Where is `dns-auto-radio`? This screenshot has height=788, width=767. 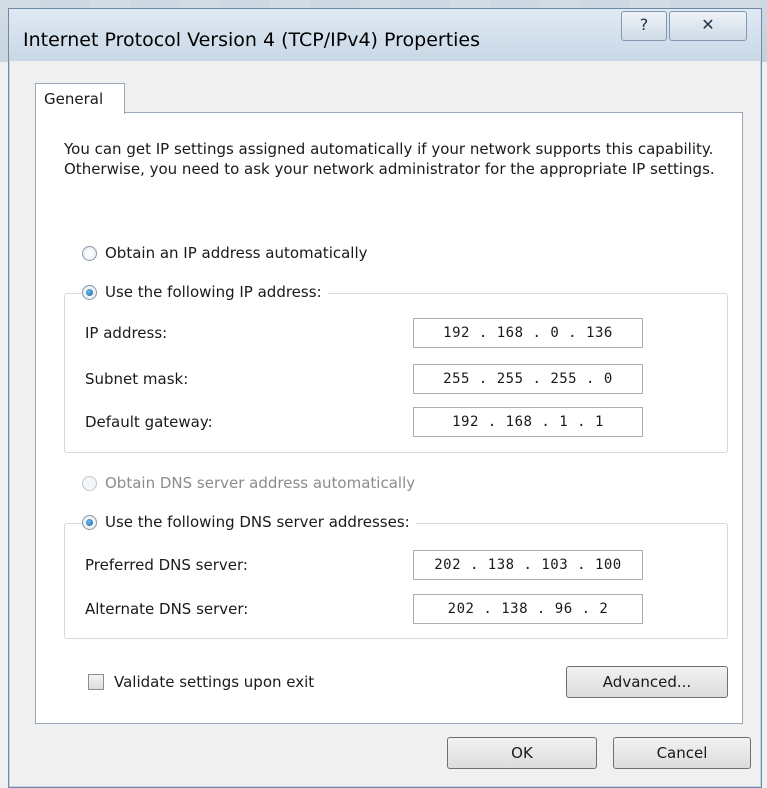
dns-auto-radio is located at coordinates (89, 483).